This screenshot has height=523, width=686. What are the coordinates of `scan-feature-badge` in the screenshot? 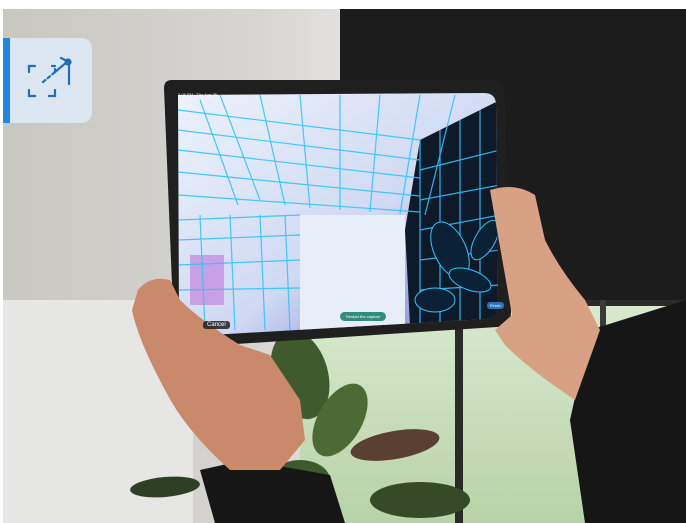 It's located at (47, 80).